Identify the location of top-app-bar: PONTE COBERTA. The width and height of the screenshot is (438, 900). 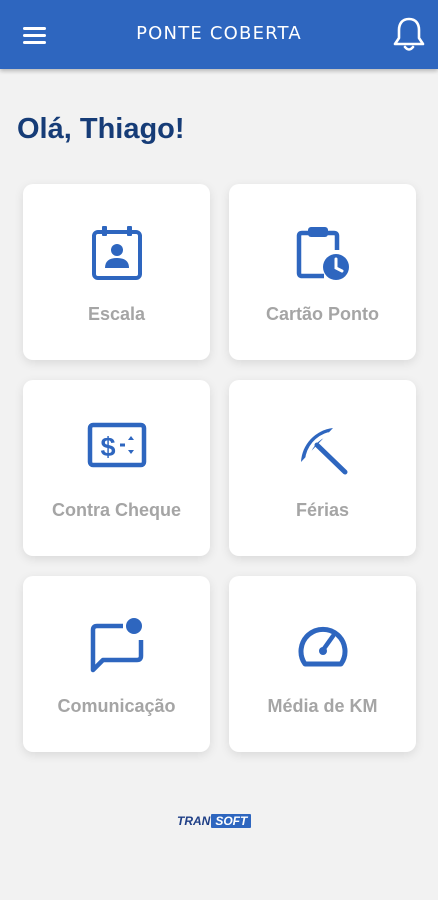
(219, 34).